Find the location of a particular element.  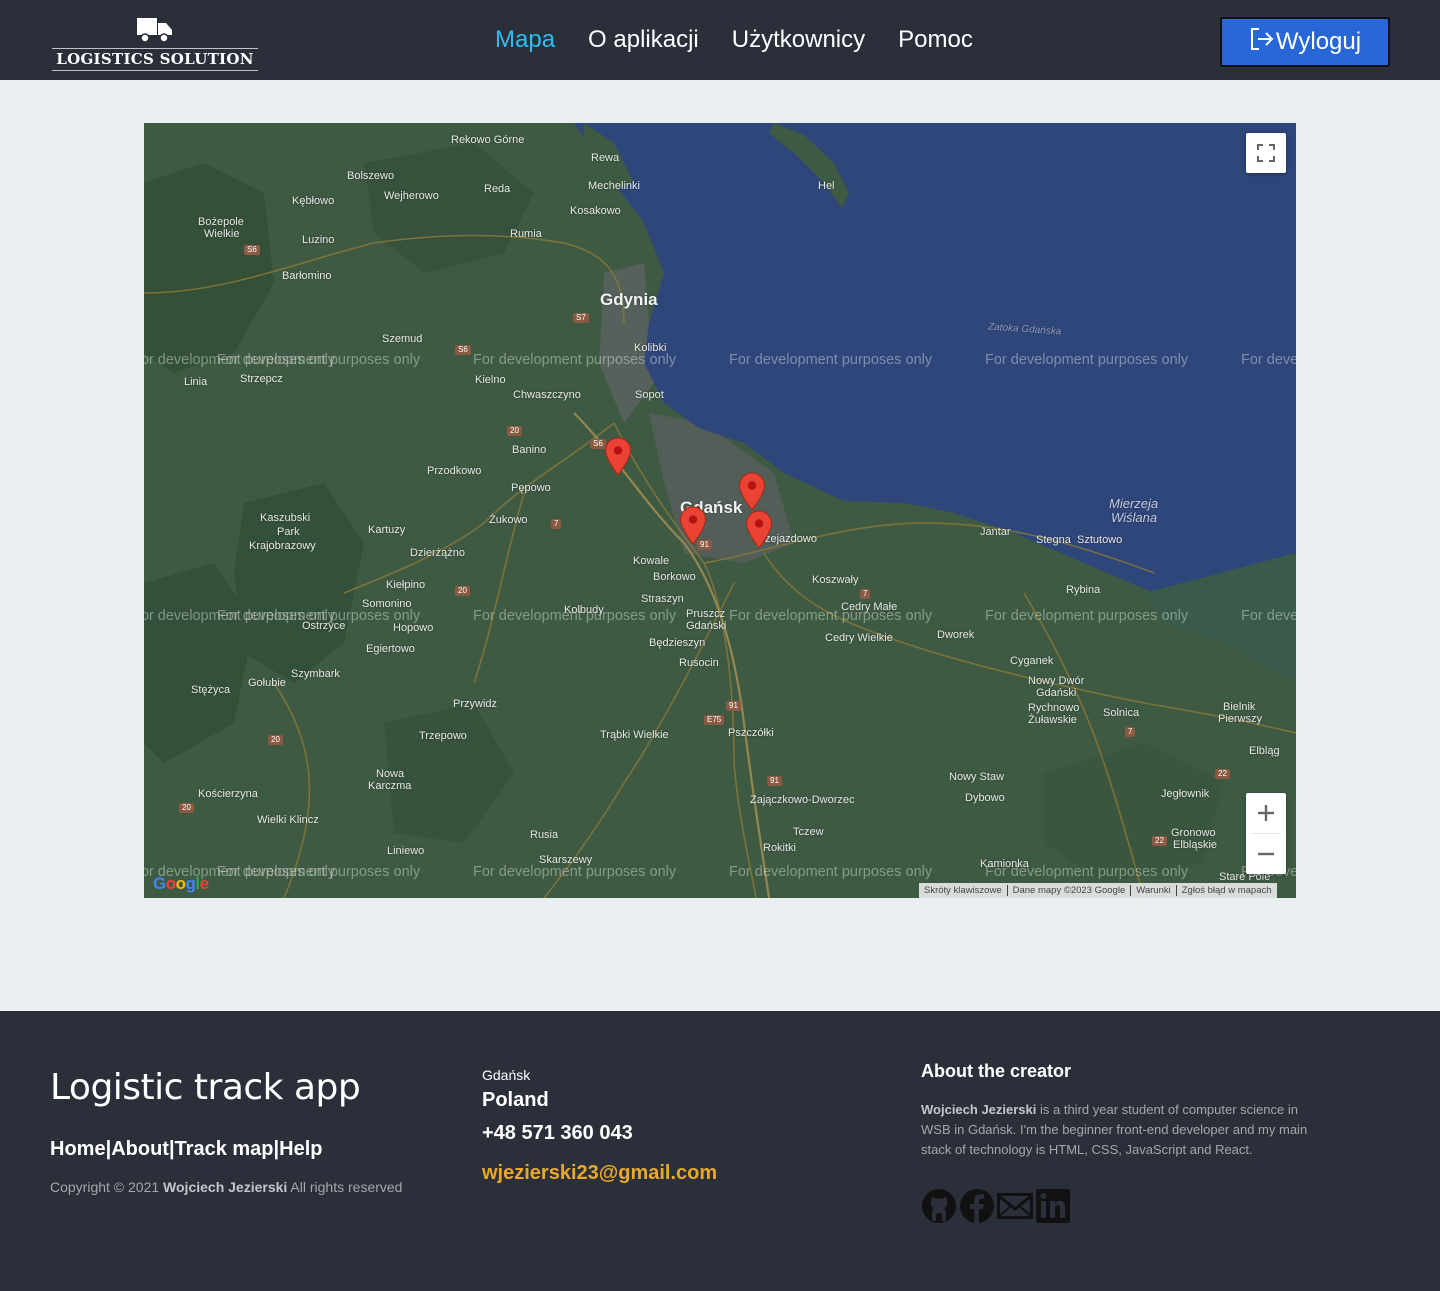

logo-line-top is located at coordinates (155, 48).